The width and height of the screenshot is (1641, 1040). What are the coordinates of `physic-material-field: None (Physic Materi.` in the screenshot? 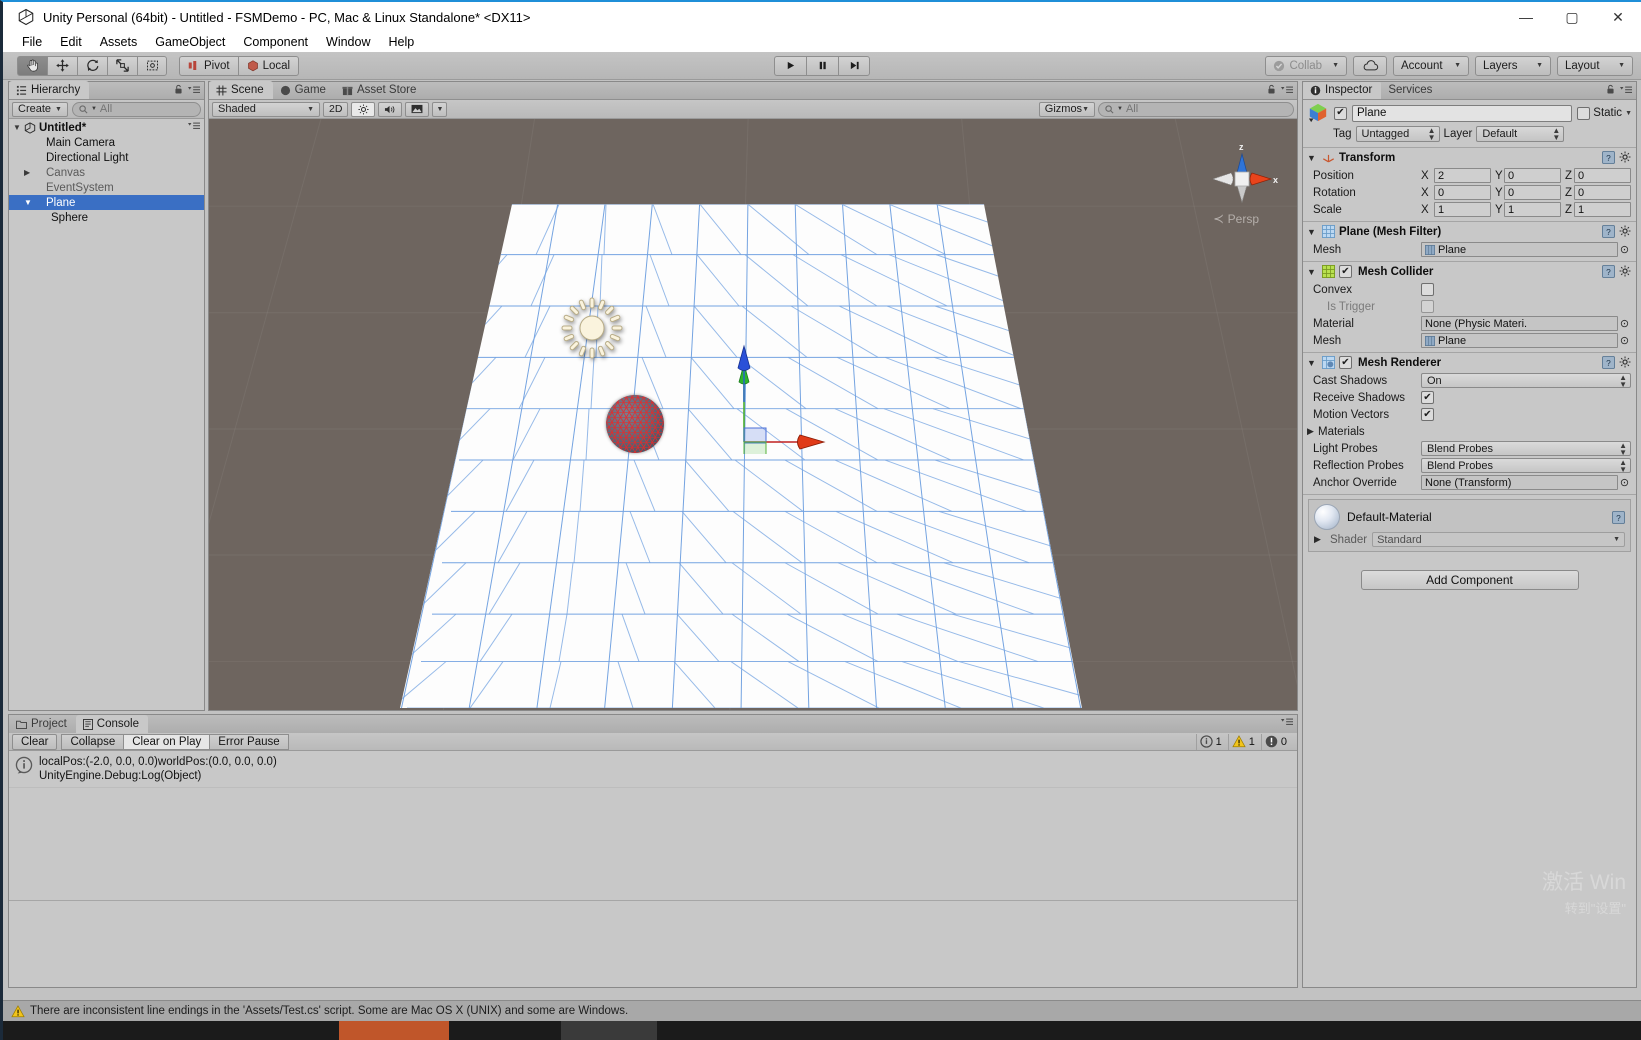 It's located at (1519, 323).